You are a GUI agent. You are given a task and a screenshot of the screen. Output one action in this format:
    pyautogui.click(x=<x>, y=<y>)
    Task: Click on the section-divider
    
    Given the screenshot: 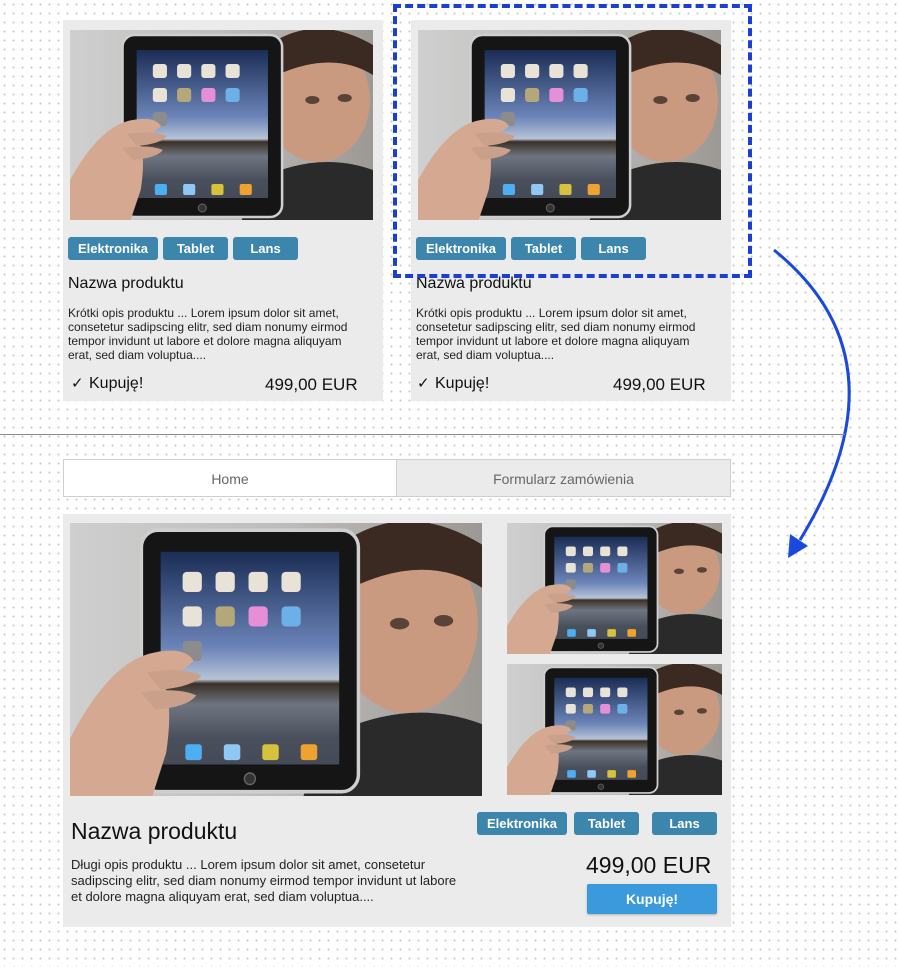 What is the action you would take?
    pyautogui.click(x=422, y=434)
    